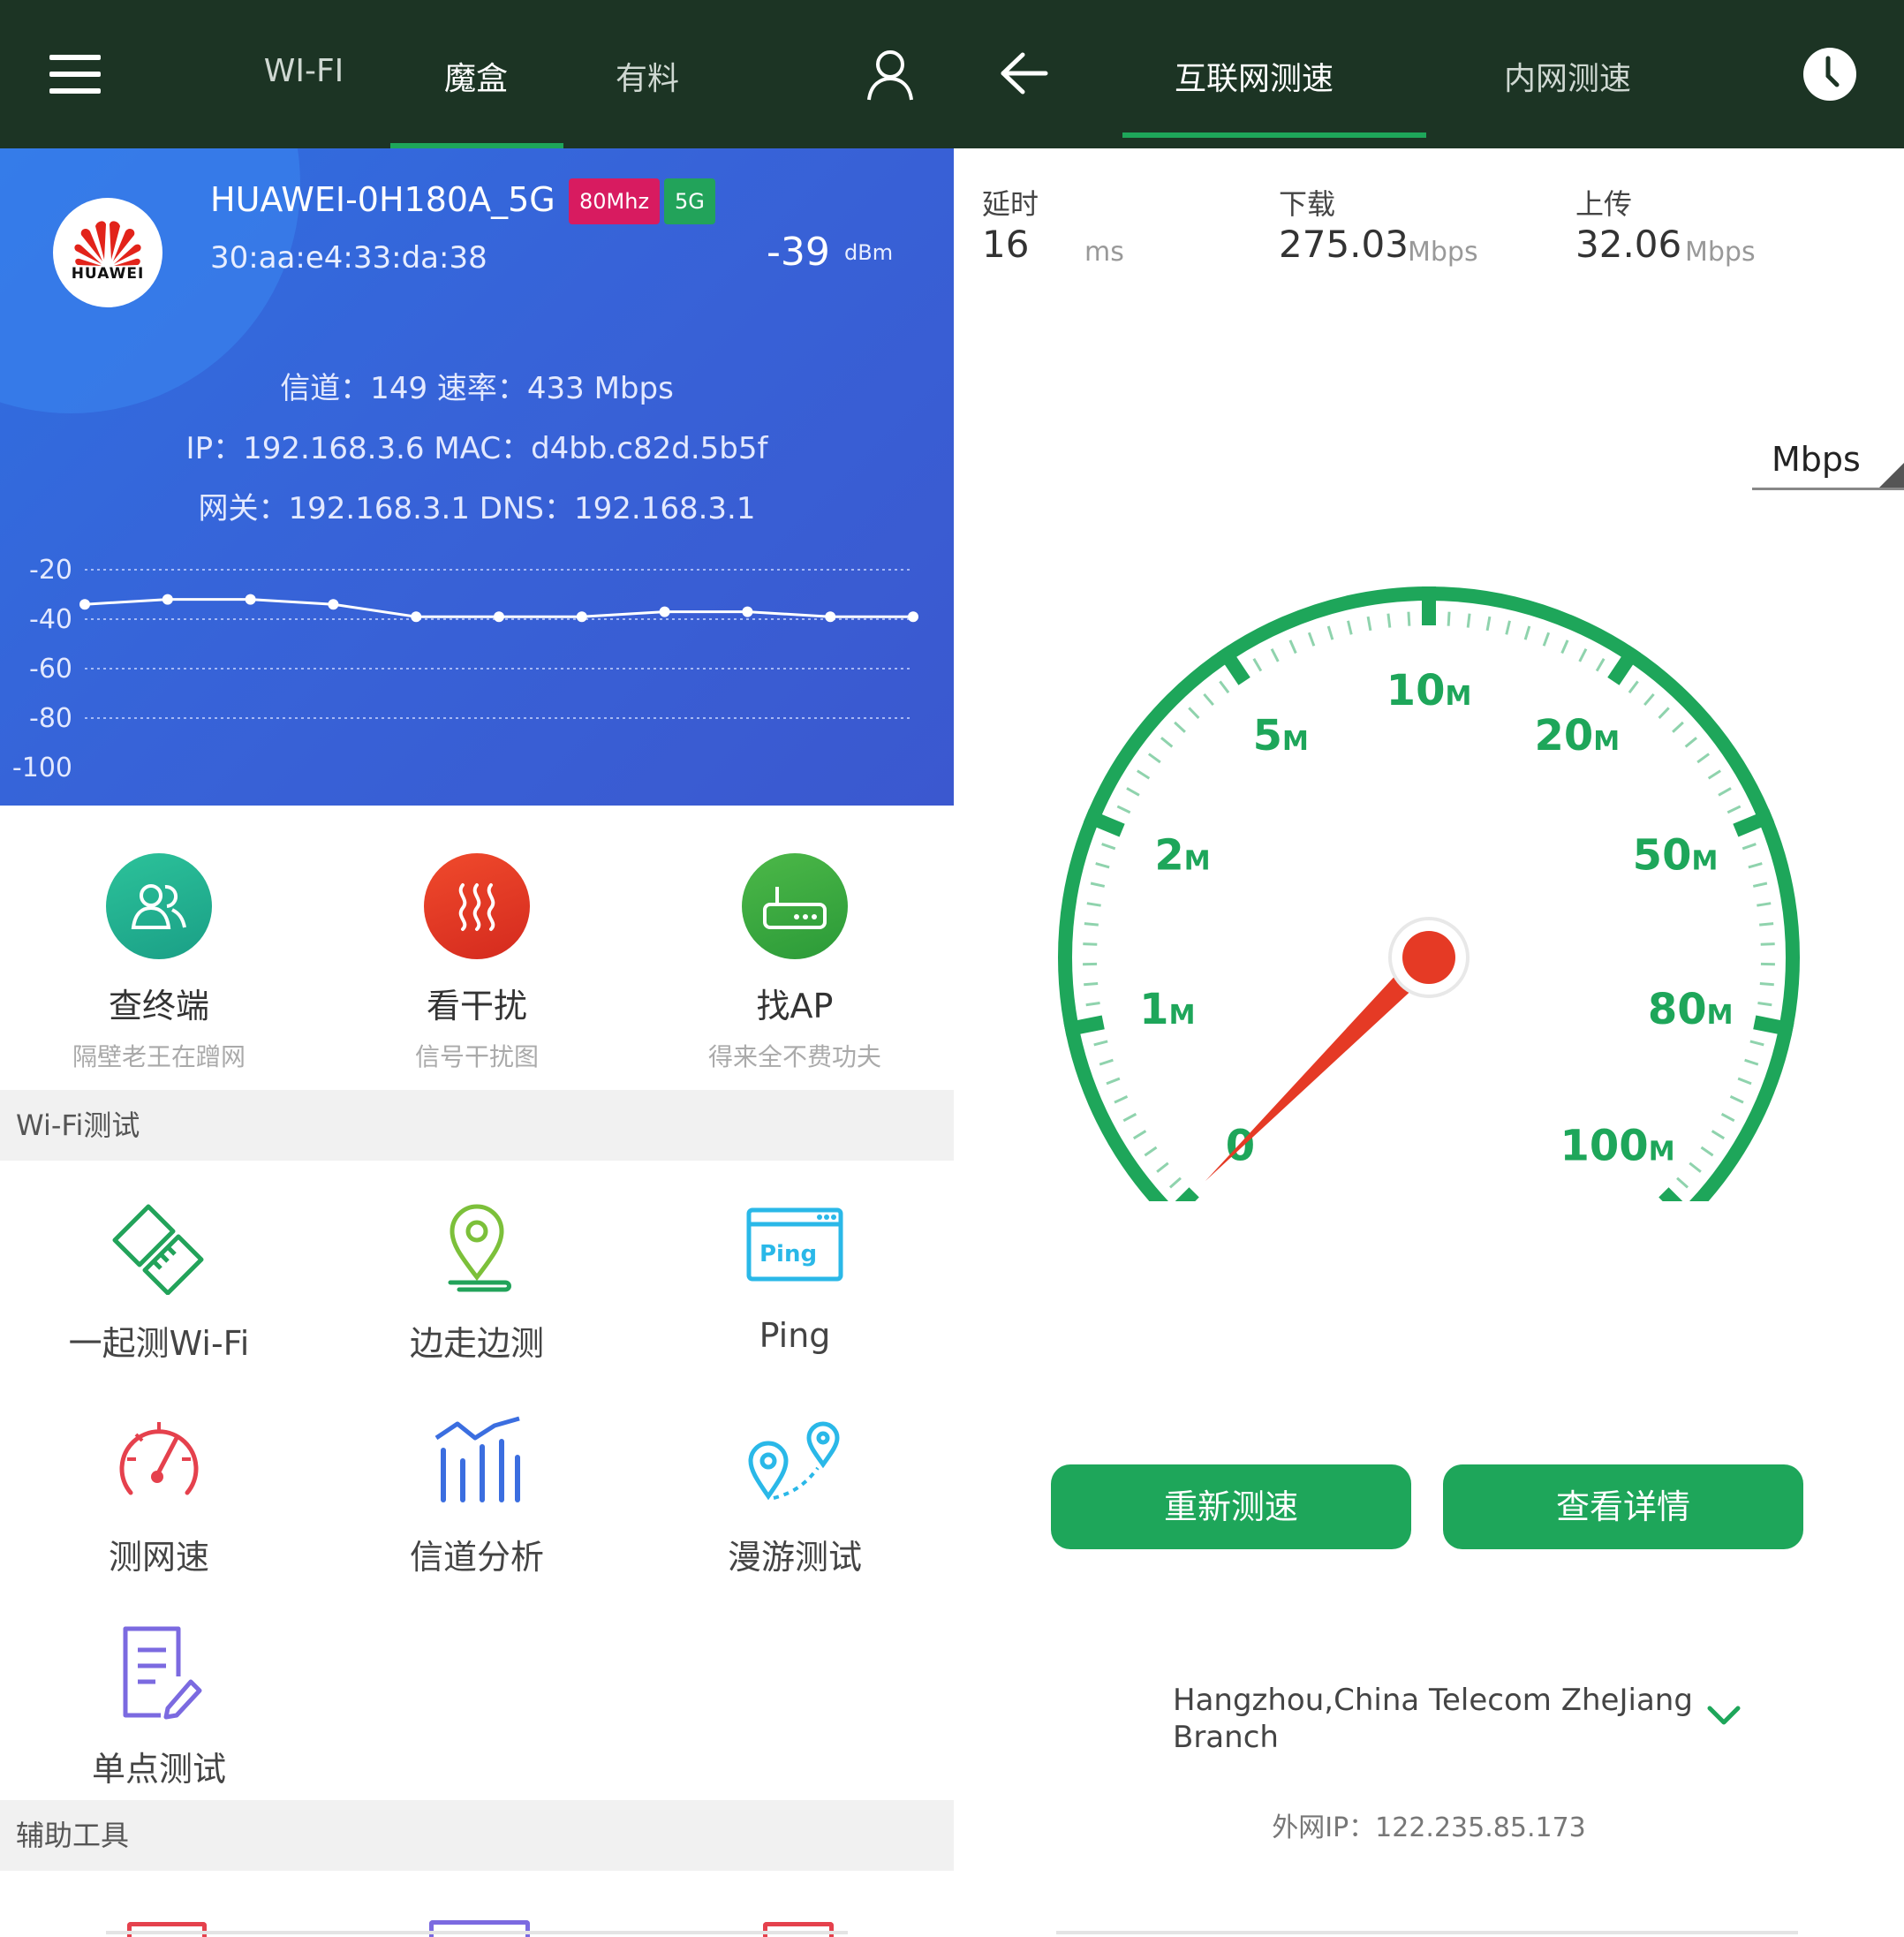  What do you see at coordinates (159, 1494) in the screenshot?
I see `tool-speed-test: 测网速` at bounding box center [159, 1494].